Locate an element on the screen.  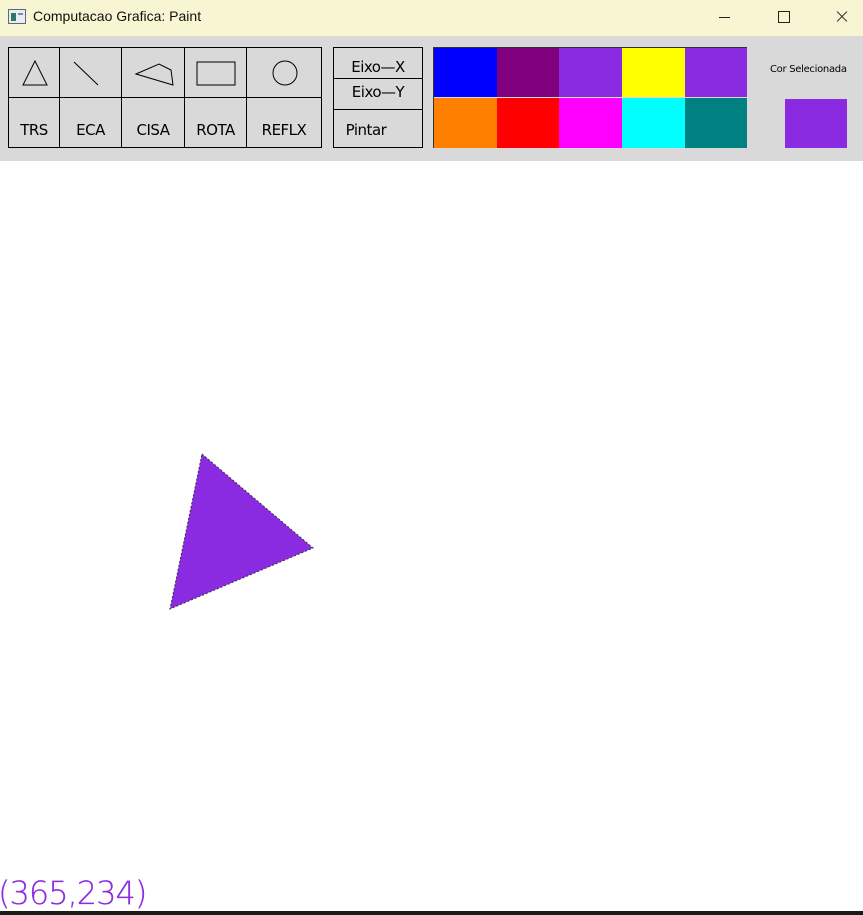
paint-label: Pintar is located at coordinates (366, 130).